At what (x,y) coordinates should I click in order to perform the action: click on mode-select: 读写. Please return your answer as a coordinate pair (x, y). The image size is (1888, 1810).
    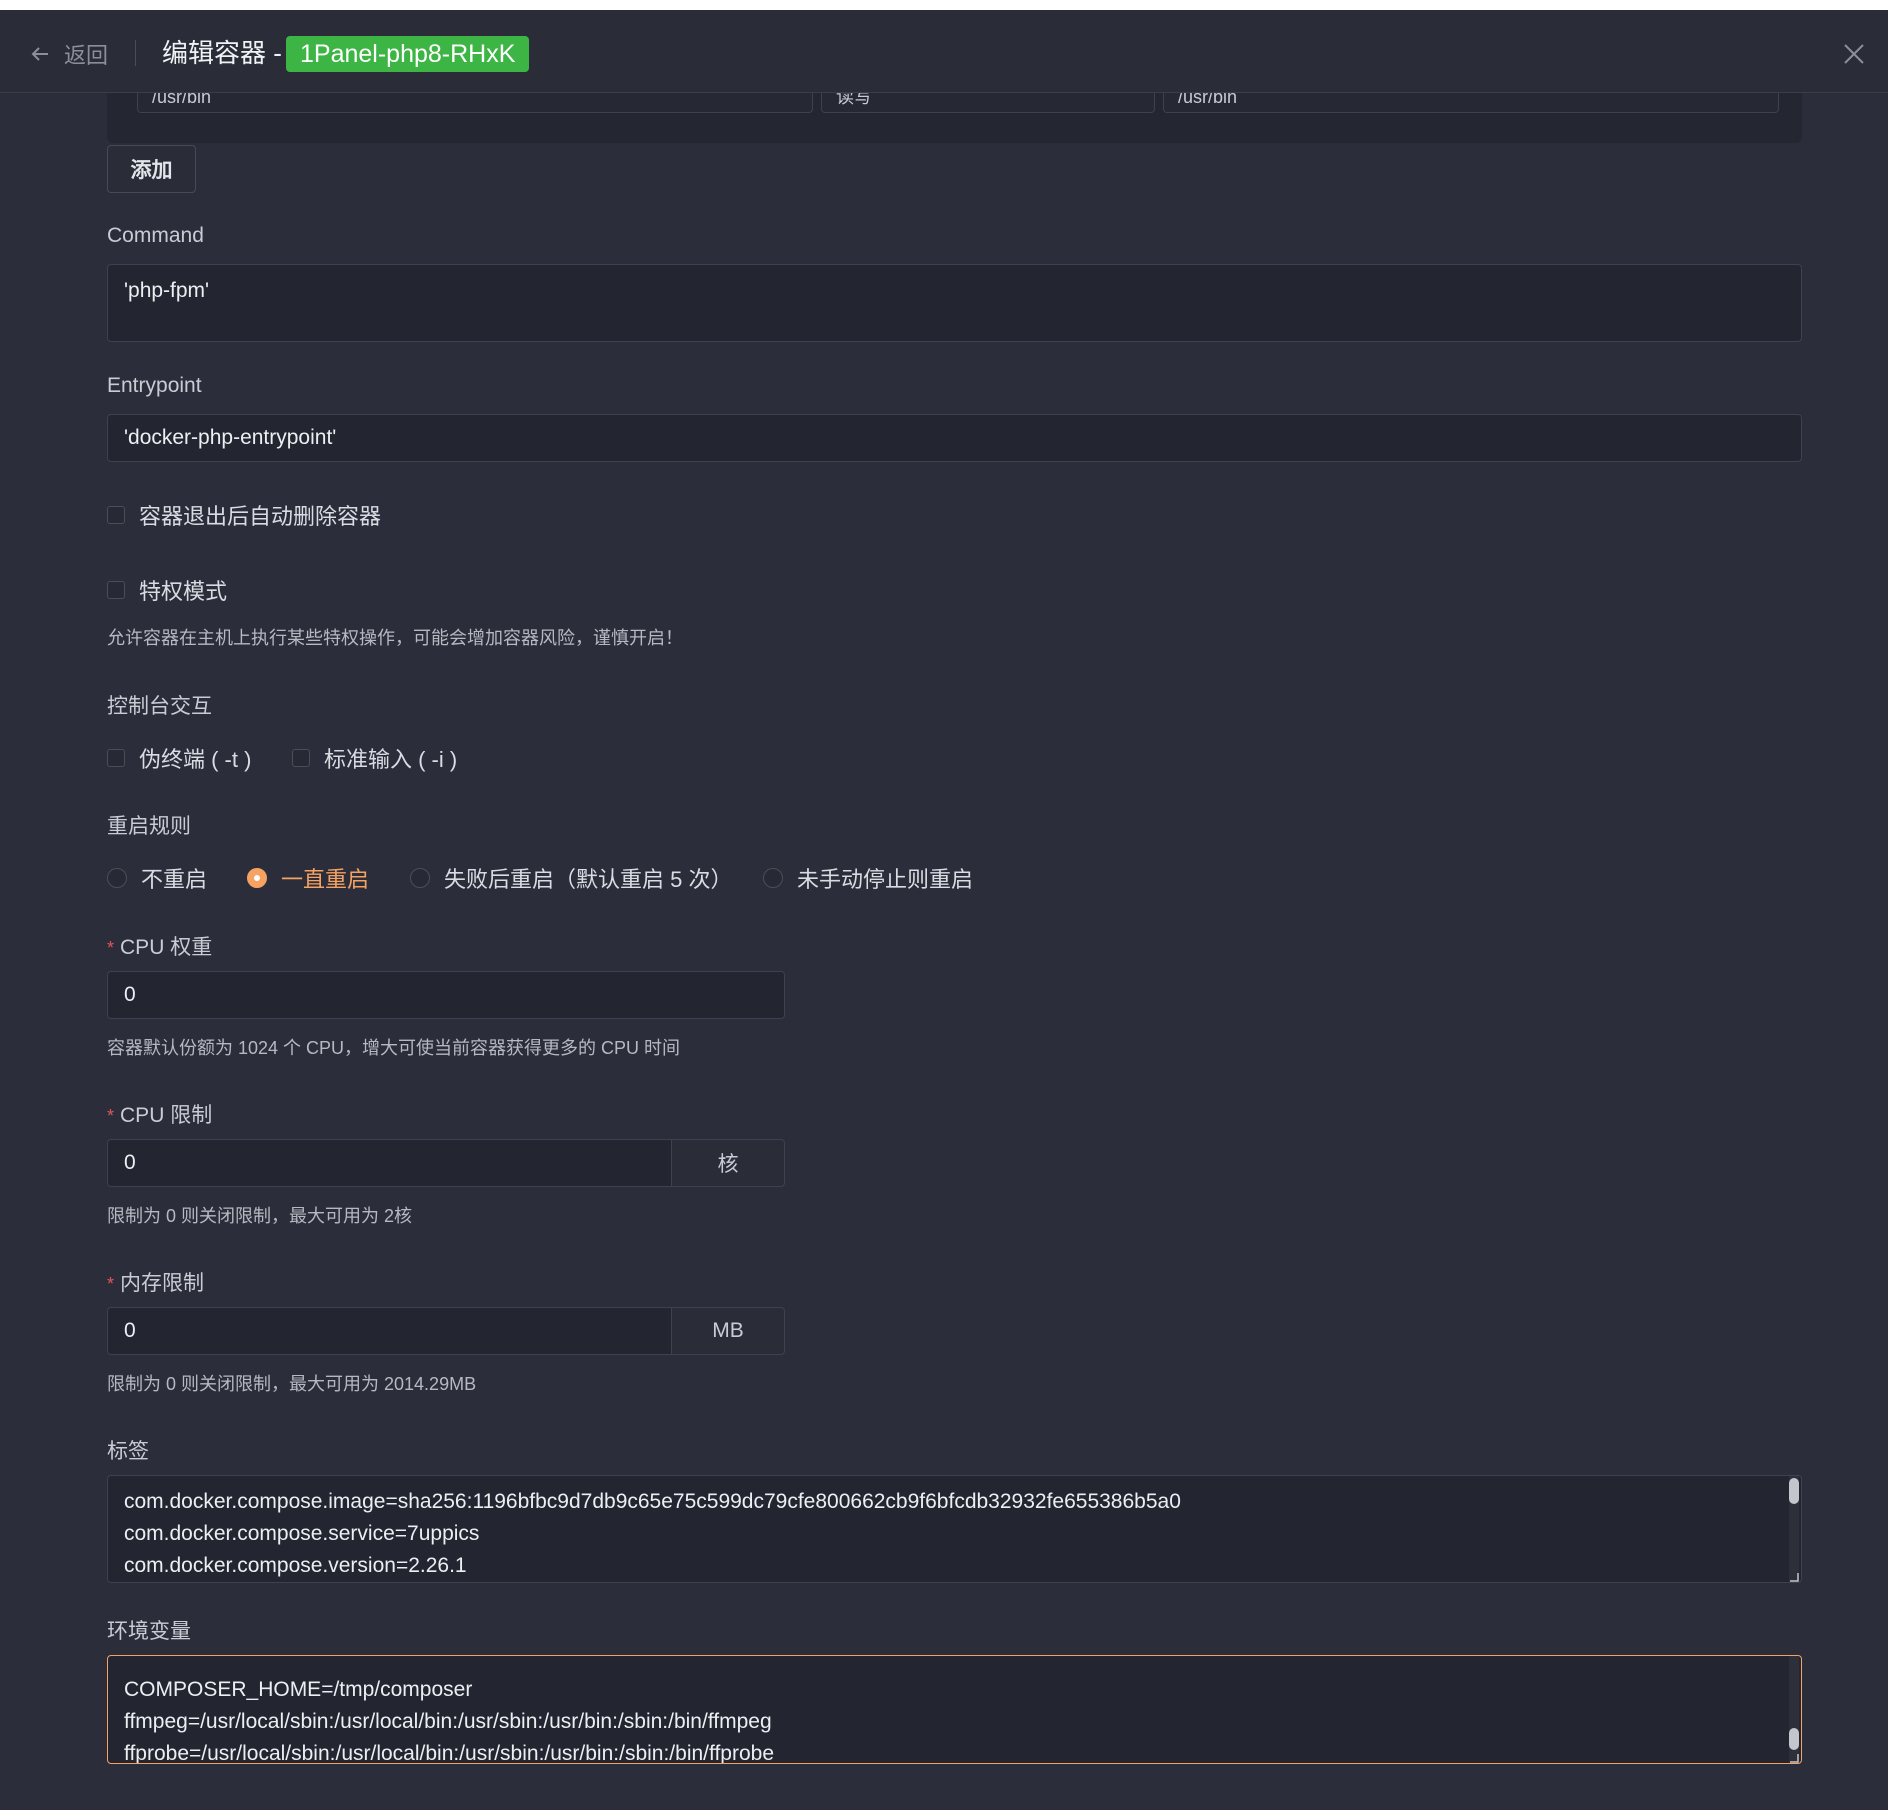
    Looking at the image, I should click on (988, 103).